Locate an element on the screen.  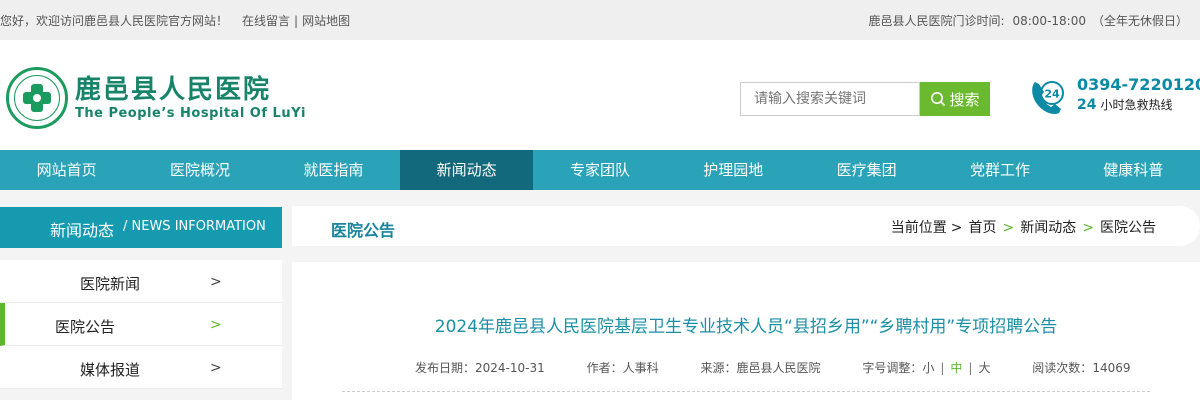
sidebar-item-media: 媒体报道 > is located at coordinates (141, 367).